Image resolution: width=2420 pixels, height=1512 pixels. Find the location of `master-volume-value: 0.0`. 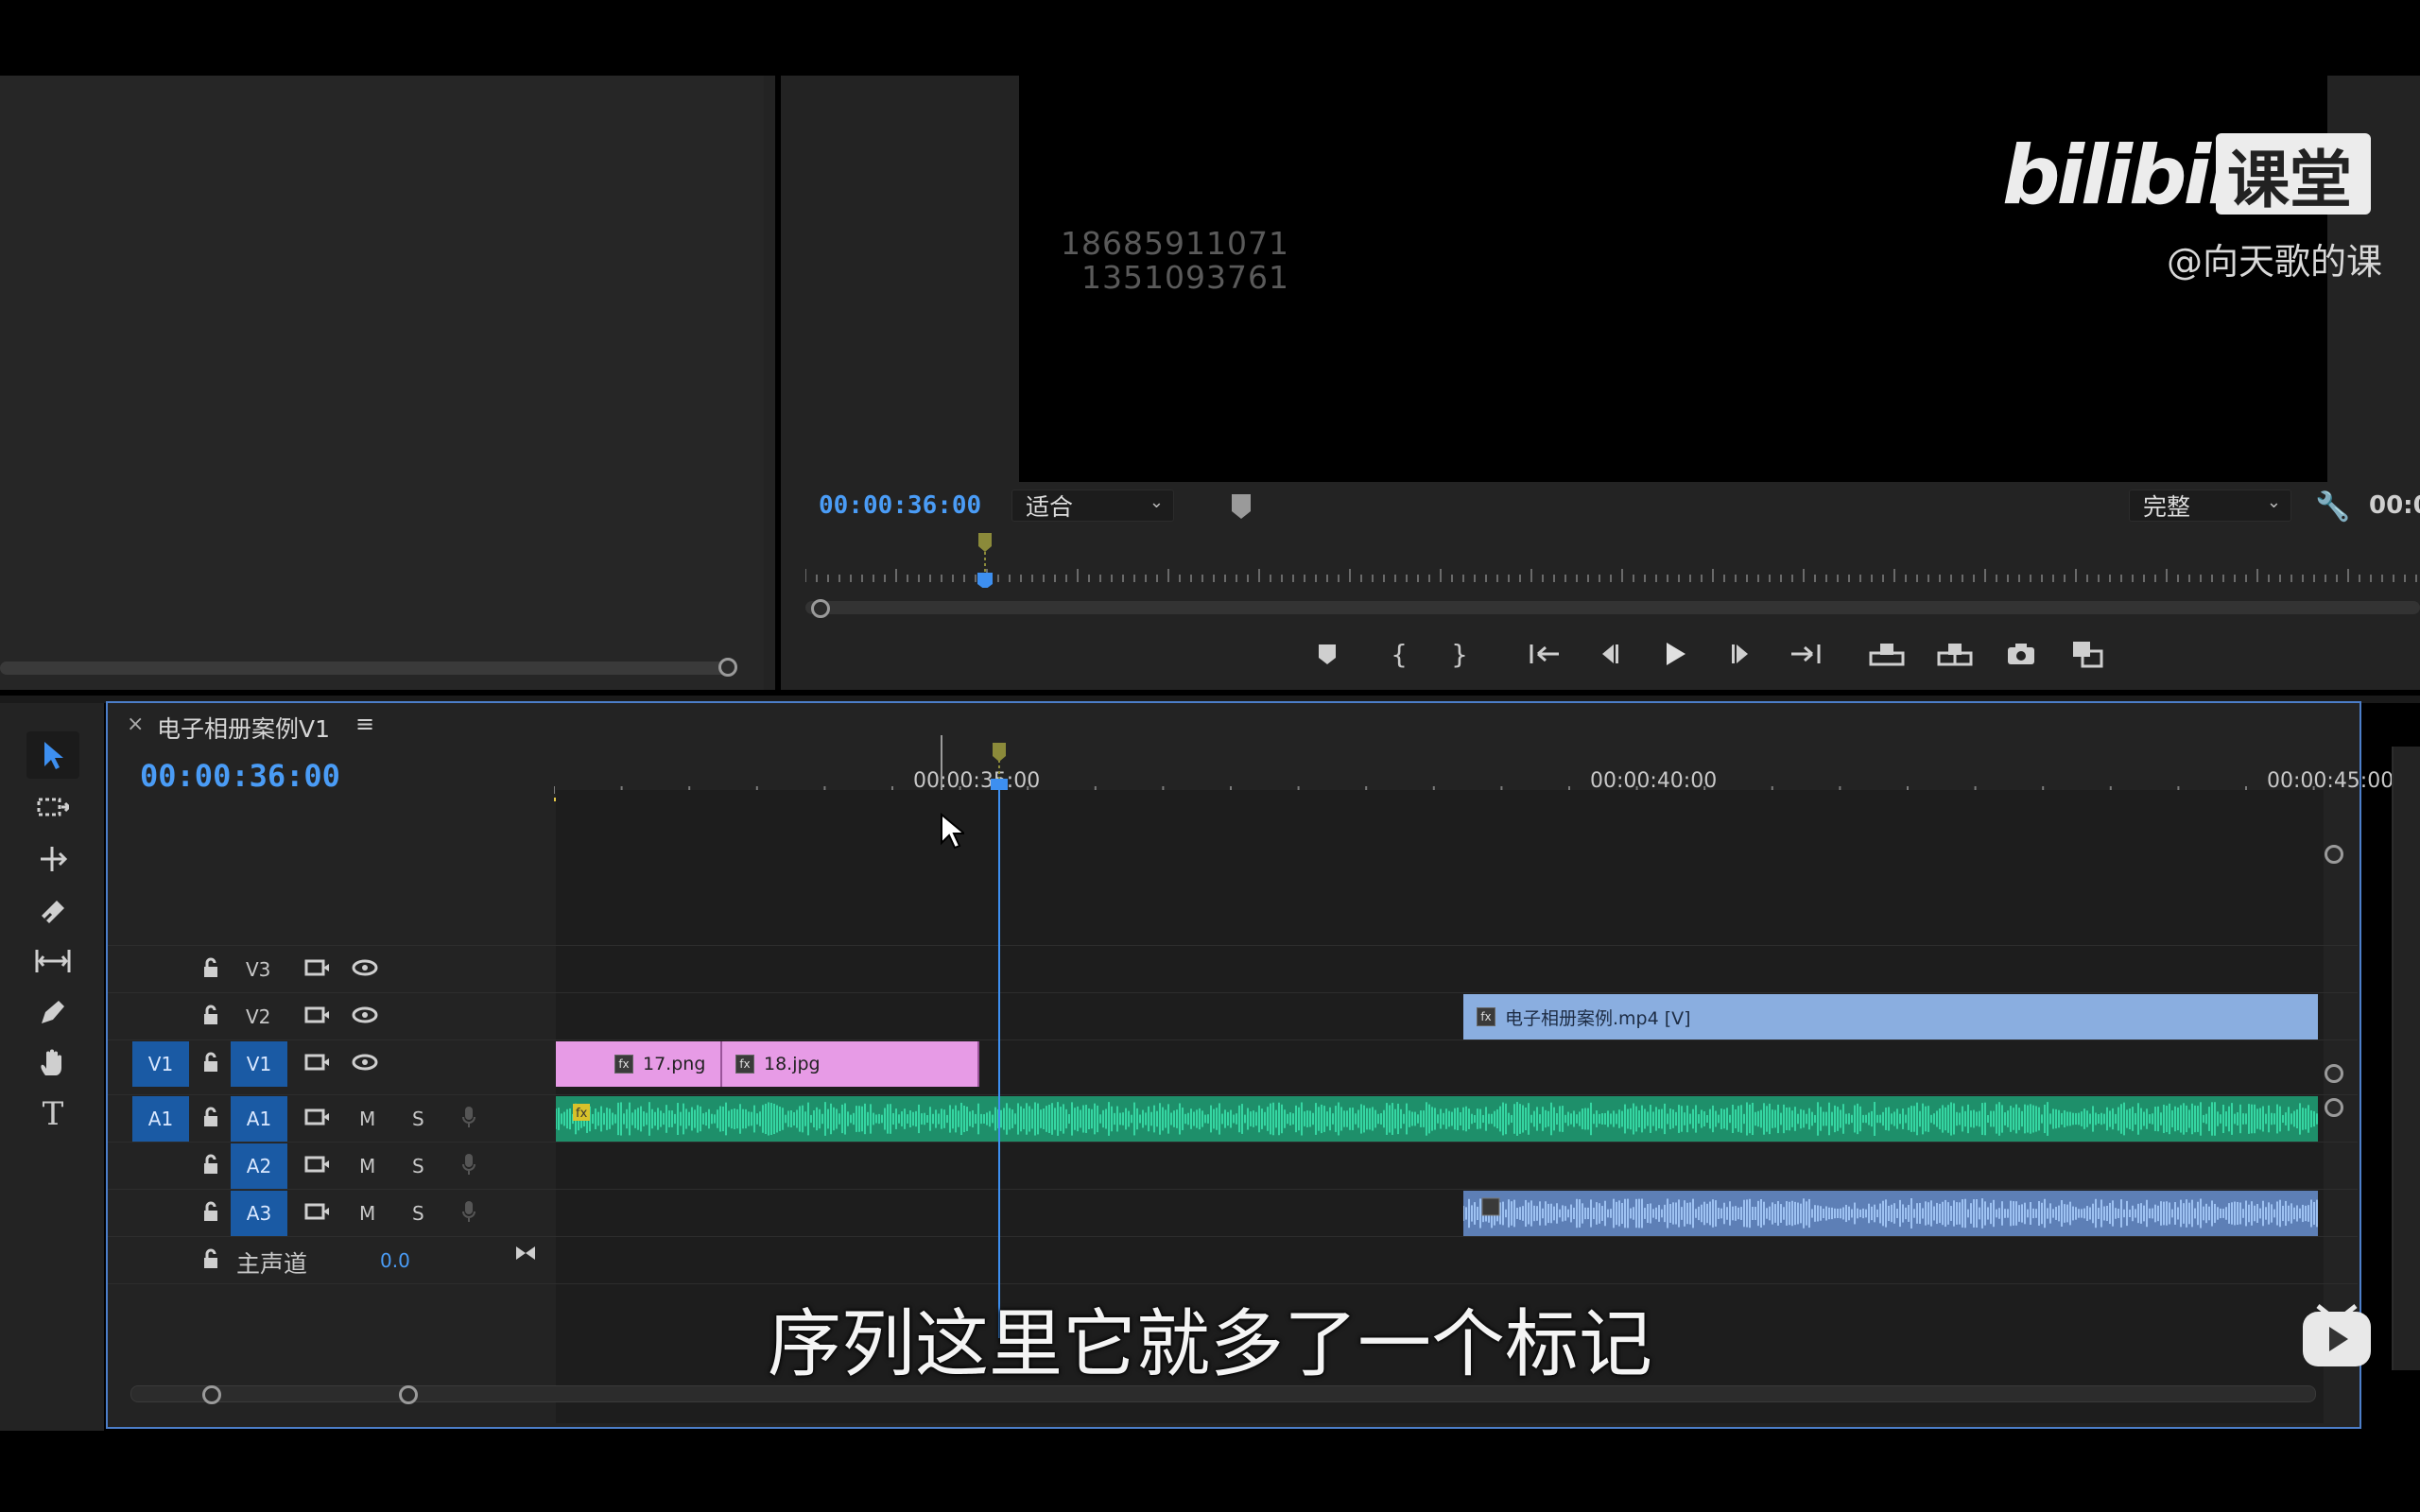

master-volume-value: 0.0 is located at coordinates (395, 1260).